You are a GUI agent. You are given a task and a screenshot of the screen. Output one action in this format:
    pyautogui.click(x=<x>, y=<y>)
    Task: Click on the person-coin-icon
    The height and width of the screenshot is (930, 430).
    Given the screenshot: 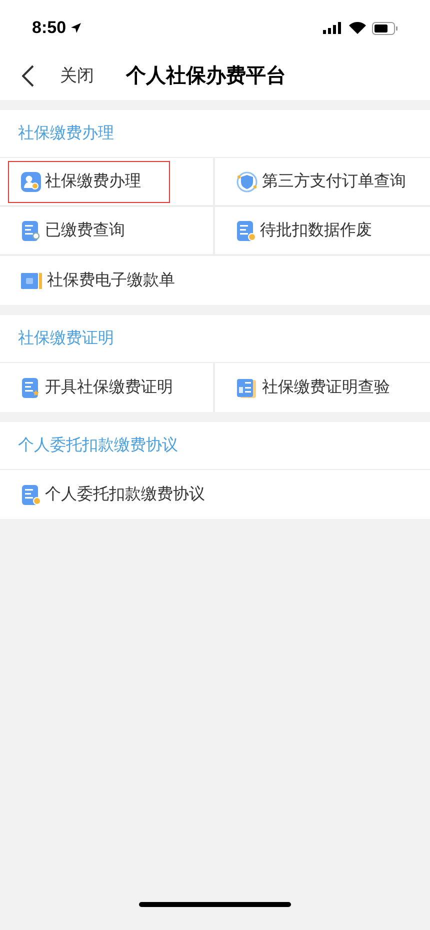 What is the action you would take?
    pyautogui.click(x=31, y=182)
    